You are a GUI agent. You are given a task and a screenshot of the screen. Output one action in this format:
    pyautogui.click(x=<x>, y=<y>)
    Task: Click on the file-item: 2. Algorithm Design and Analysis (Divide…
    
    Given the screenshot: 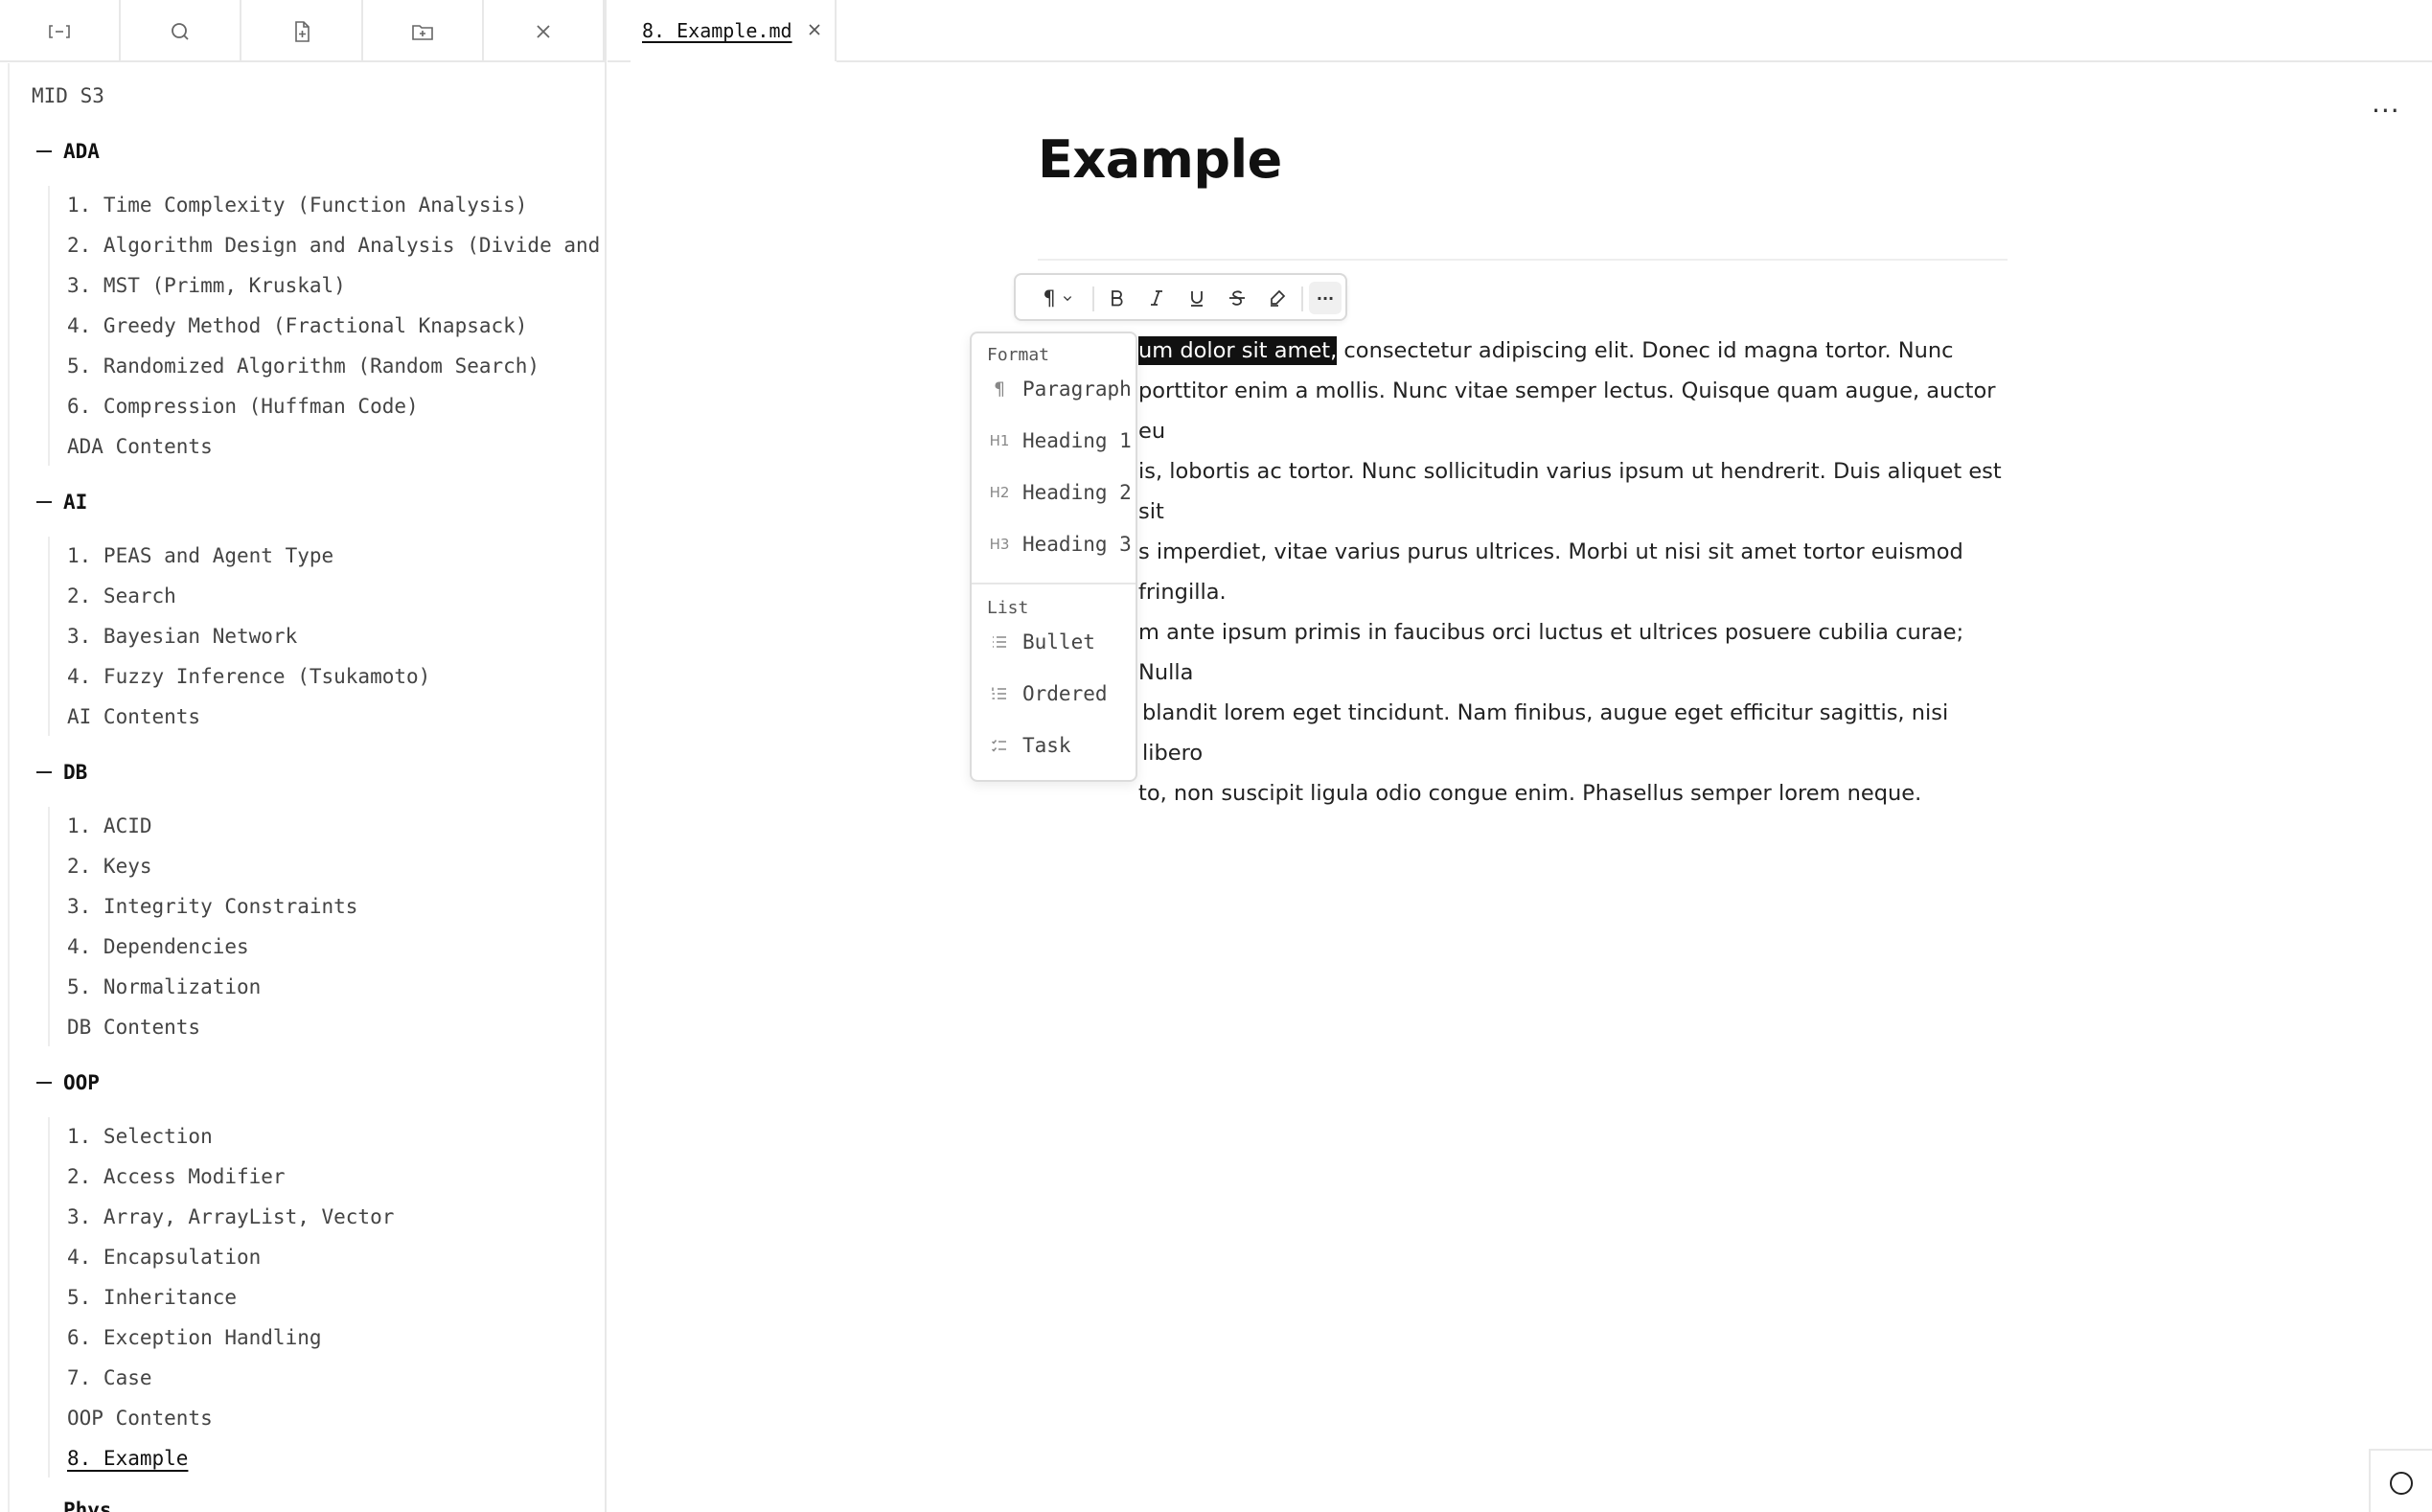 What is the action you would take?
    pyautogui.click(x=336, y=246)
    